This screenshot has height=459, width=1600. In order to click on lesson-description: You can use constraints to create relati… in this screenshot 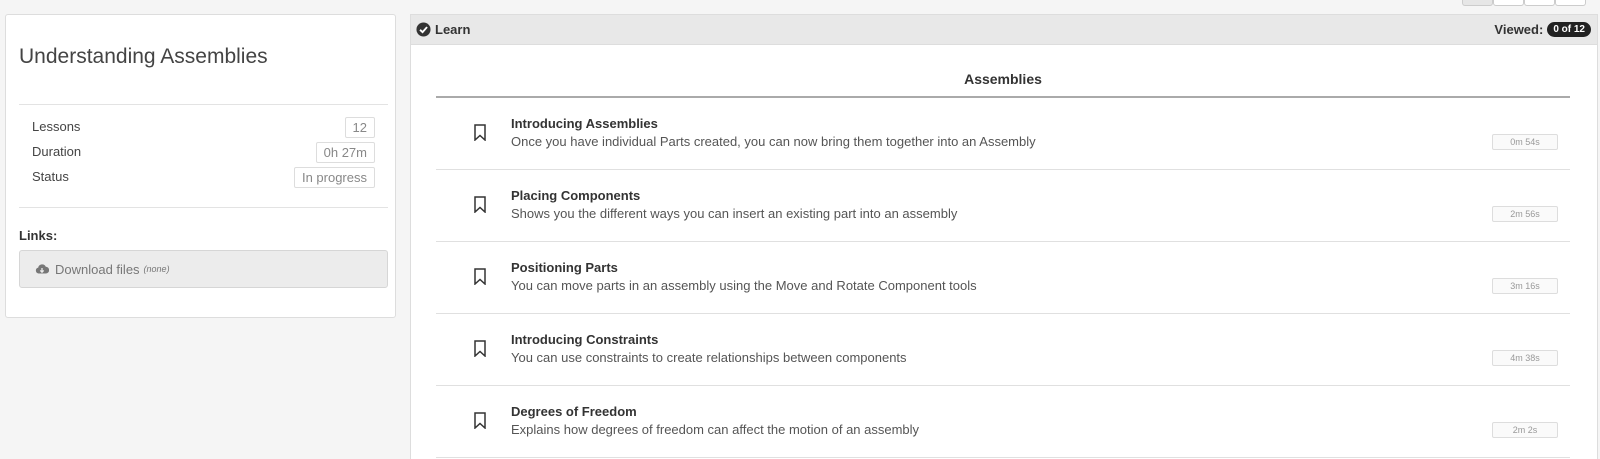, I will do `click(709, 357)`.